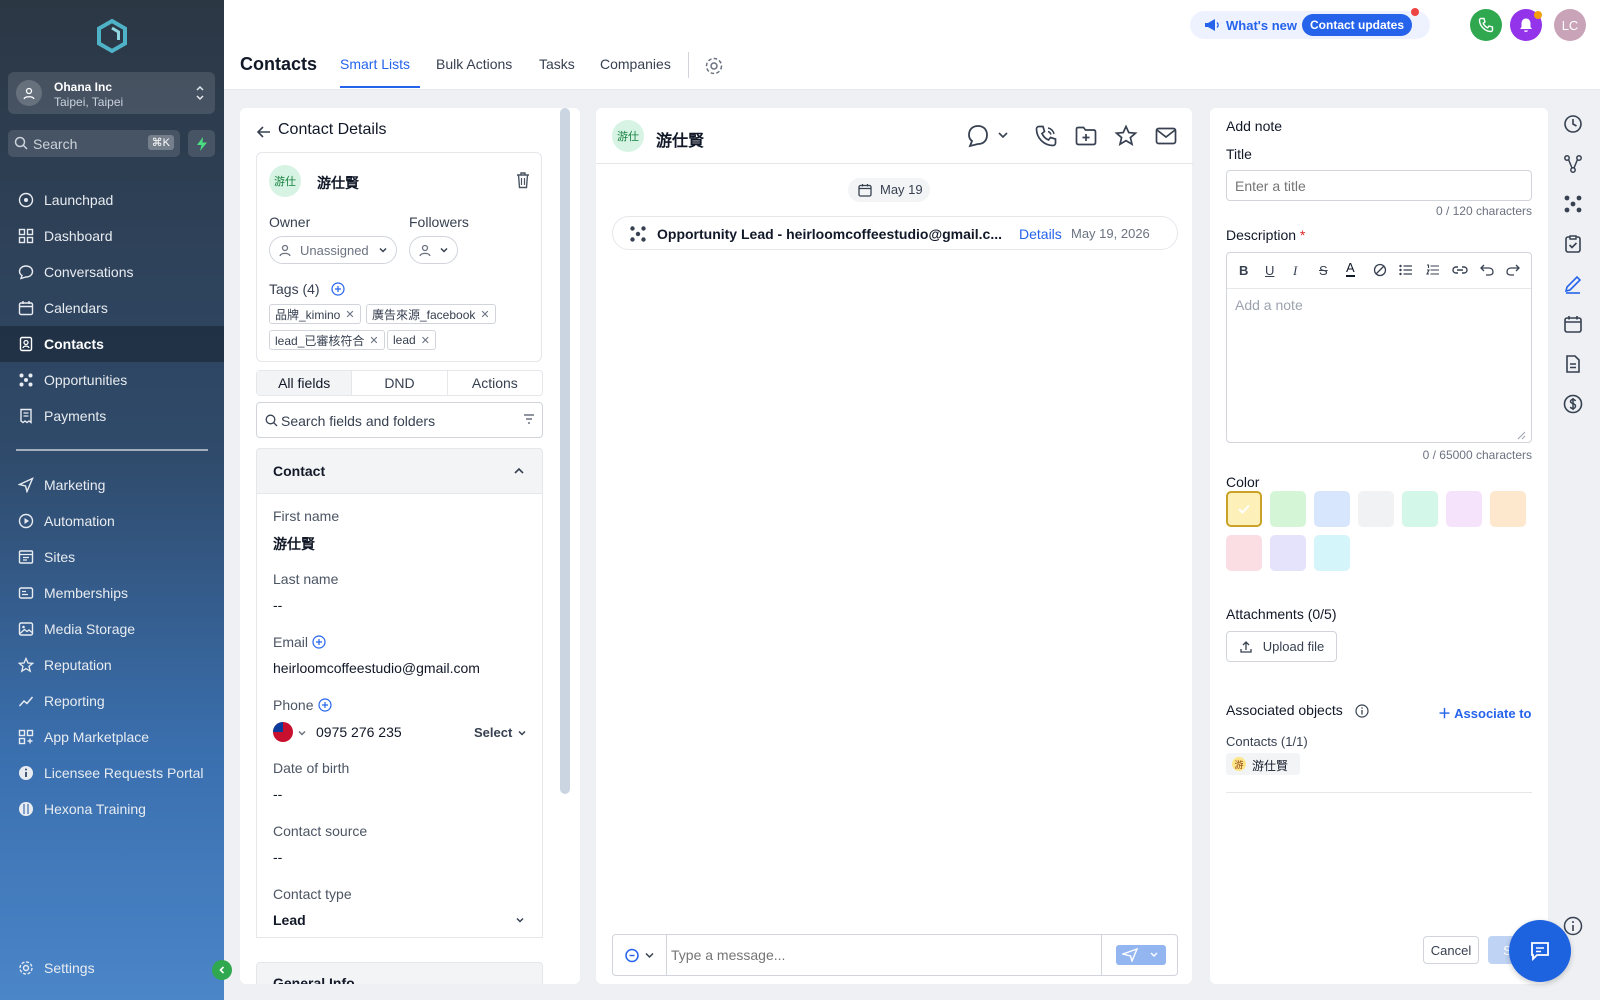 This screenshot has height=1000, width=1600. Describe the element at coordinates (1040, 234) in the screenshot. I see `opportunity-details-link: Details` at that location.